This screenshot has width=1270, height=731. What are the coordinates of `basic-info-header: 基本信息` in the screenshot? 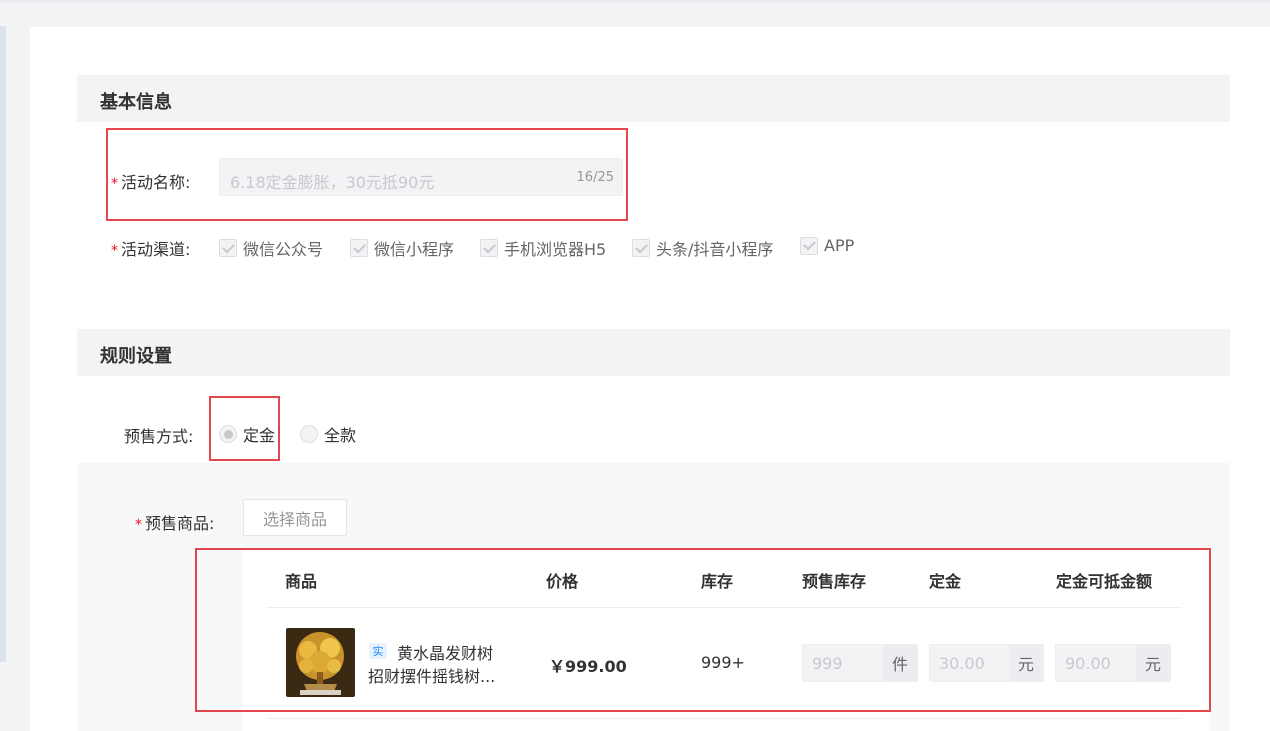 It's located at (653, 98).